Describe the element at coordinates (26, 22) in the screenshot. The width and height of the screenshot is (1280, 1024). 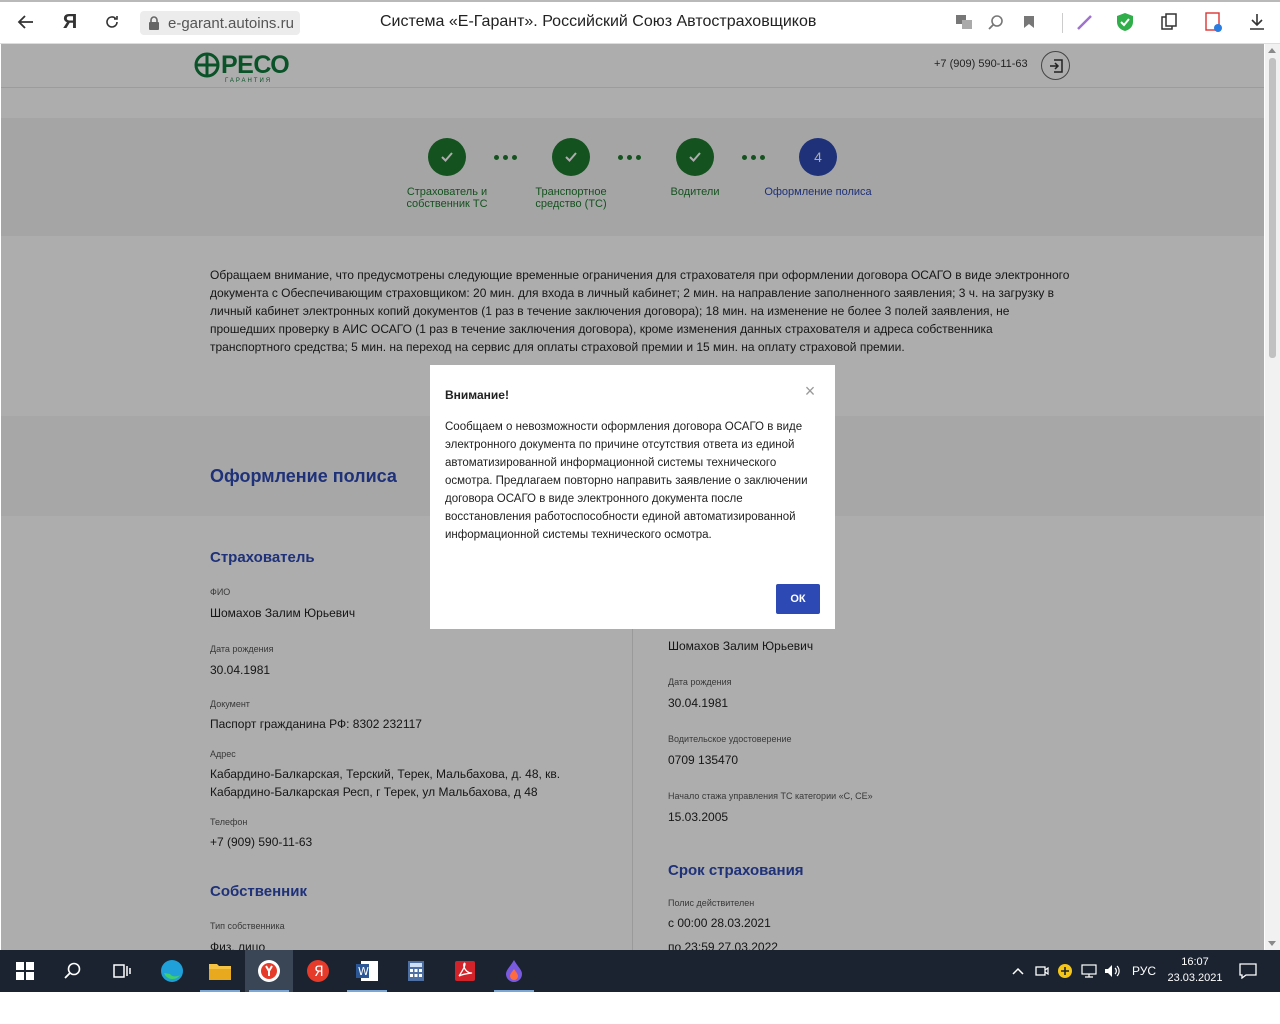
I see `back-arrow-icon` at that location.